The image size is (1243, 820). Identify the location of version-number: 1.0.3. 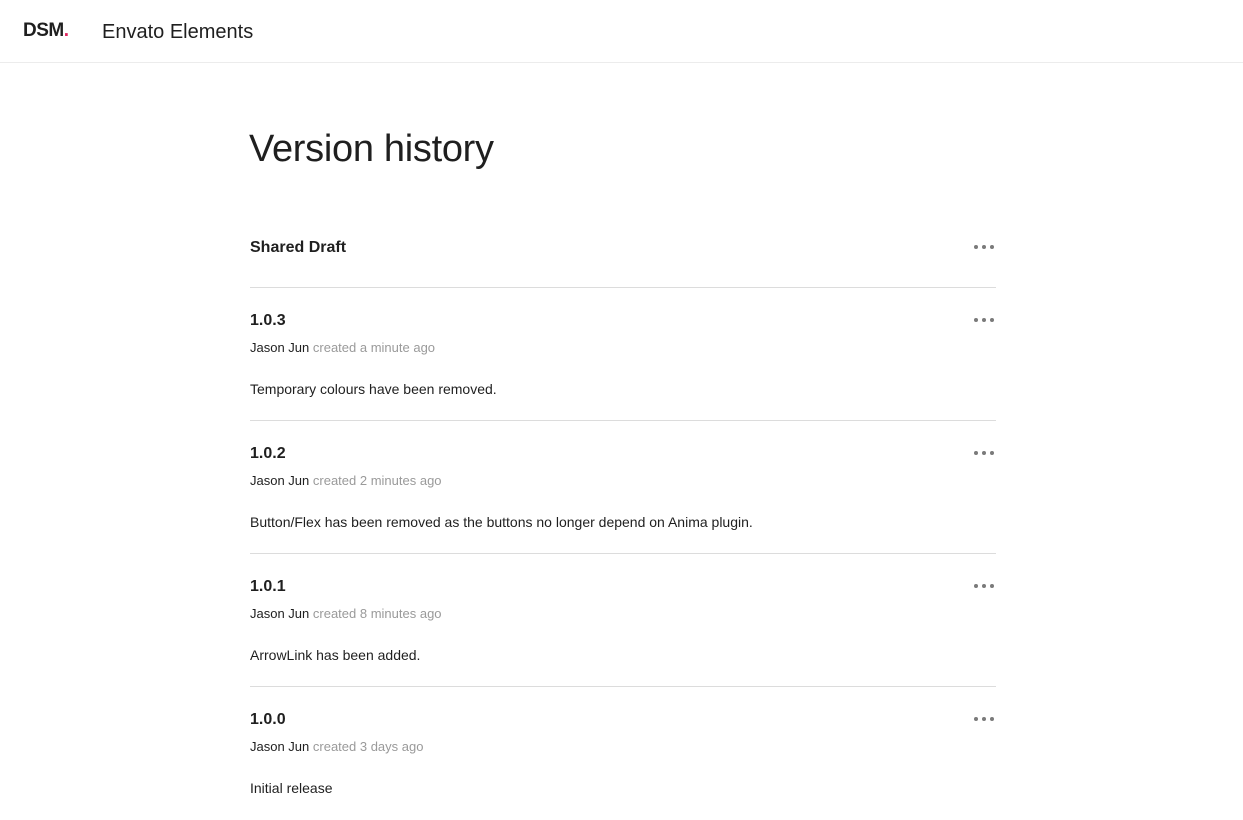
(268, 321).